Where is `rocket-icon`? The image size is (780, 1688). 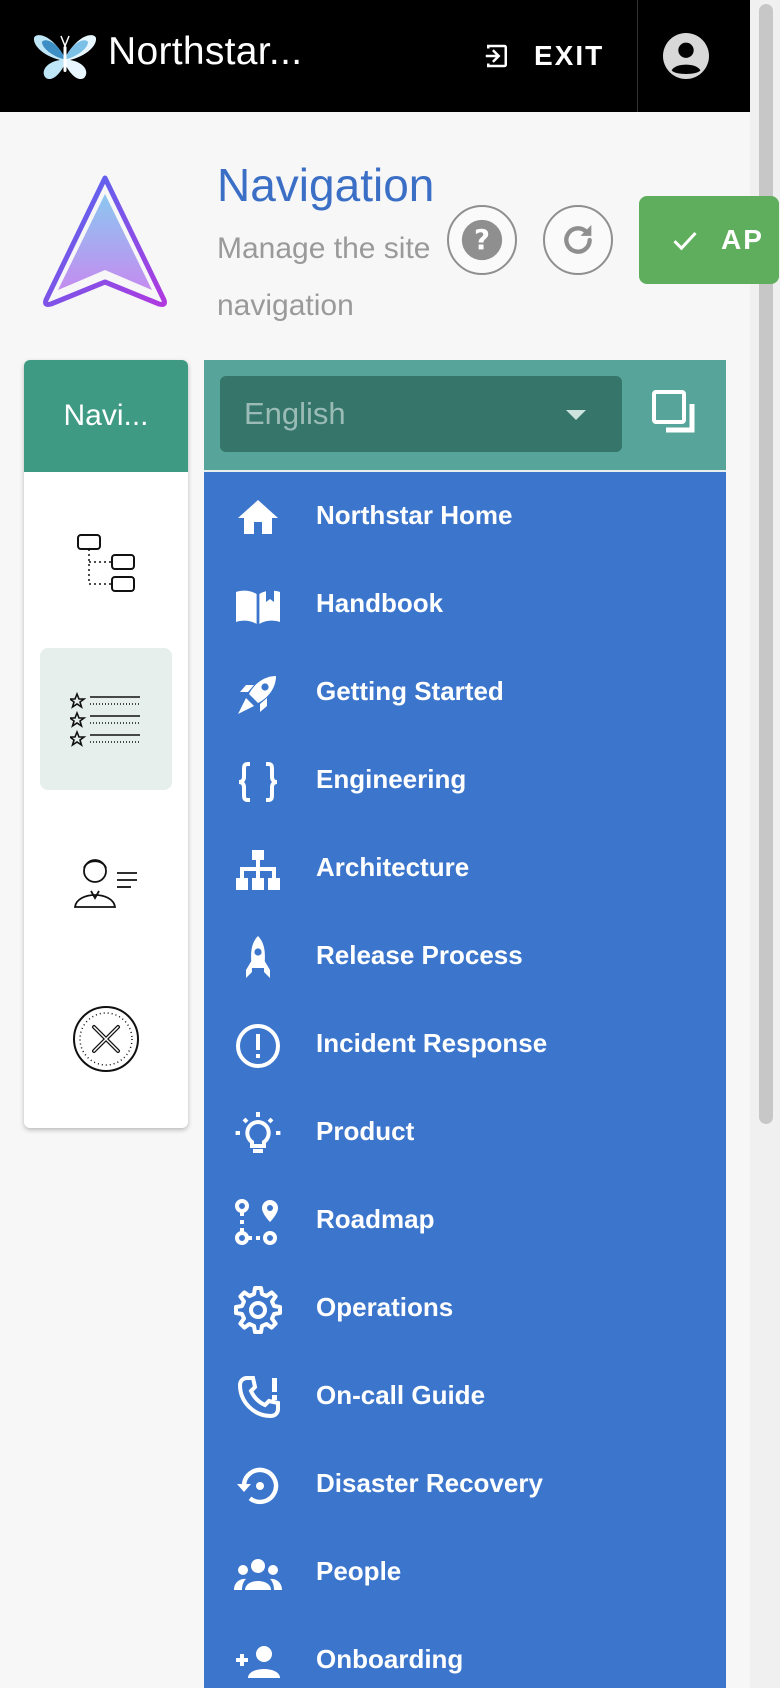
rocket-icon is located at coordinates (258, 957).